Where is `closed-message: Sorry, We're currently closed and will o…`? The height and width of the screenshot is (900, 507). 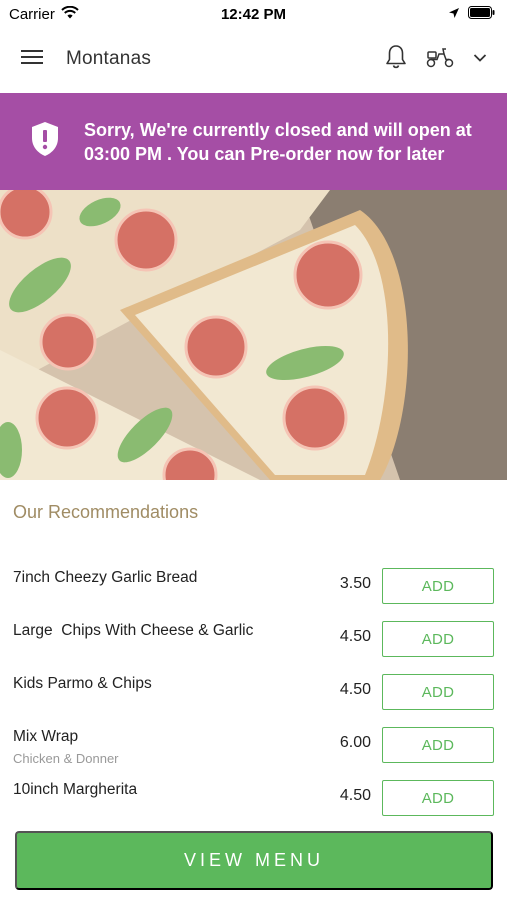 closed-message: Sorry, We're currently closed and will o… is located at coordinates (278, 141).